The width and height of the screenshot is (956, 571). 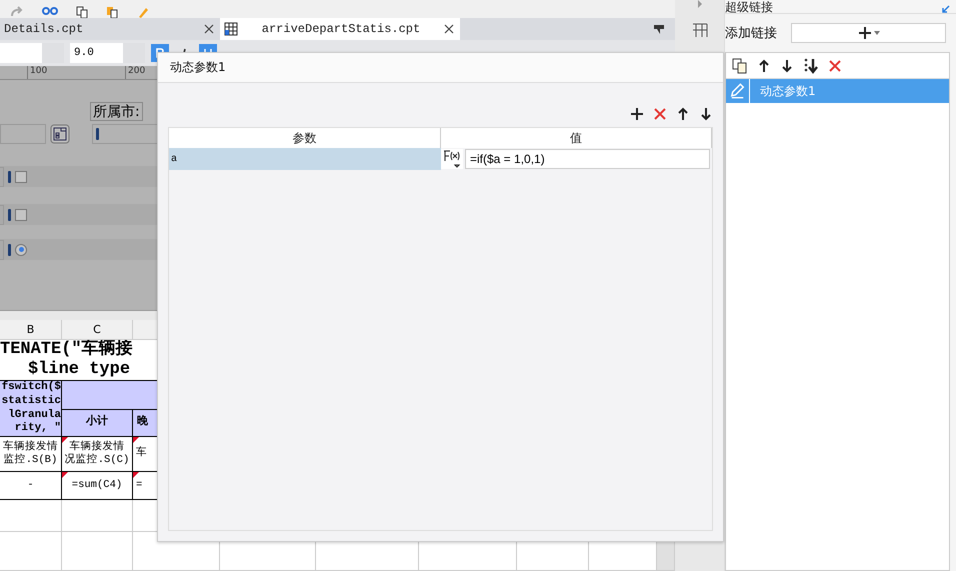 What do you see at coordinates (576, 138) in the screenshot?
I see `column-header: 值` at bounding box center [576, 138].